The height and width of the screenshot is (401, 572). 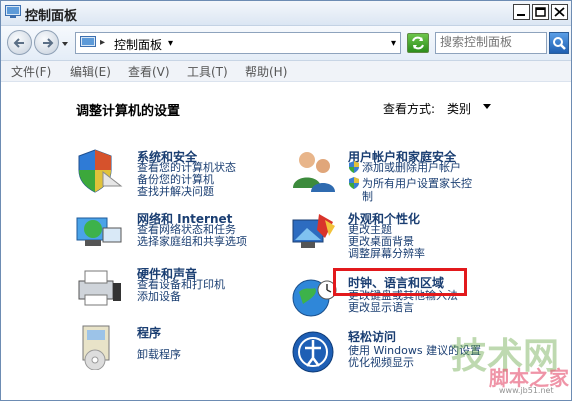 What do you see at coordinates (175, 192) in the screenshot?
I see `link-troubleshoot: 查找并解决问题` at bounding box center [175, 192].